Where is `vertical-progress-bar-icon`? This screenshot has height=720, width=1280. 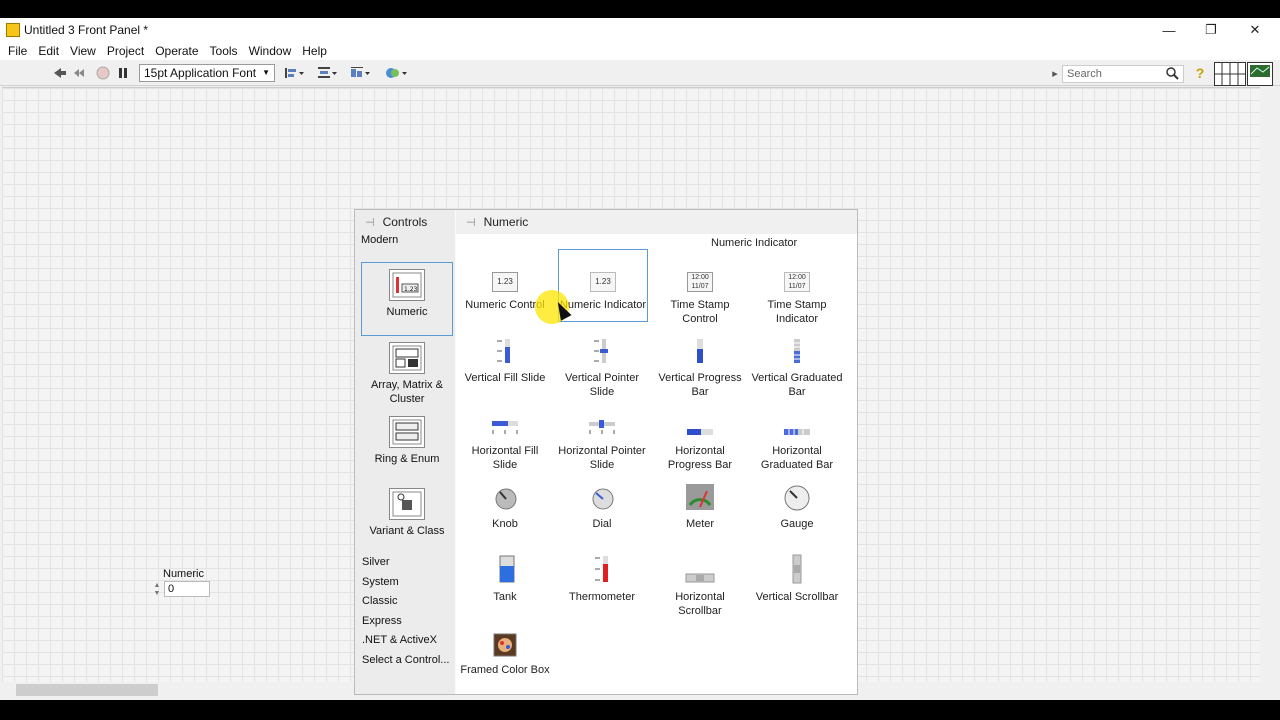 vertical-progress-bar-icon is located at coordinates (700, 350).